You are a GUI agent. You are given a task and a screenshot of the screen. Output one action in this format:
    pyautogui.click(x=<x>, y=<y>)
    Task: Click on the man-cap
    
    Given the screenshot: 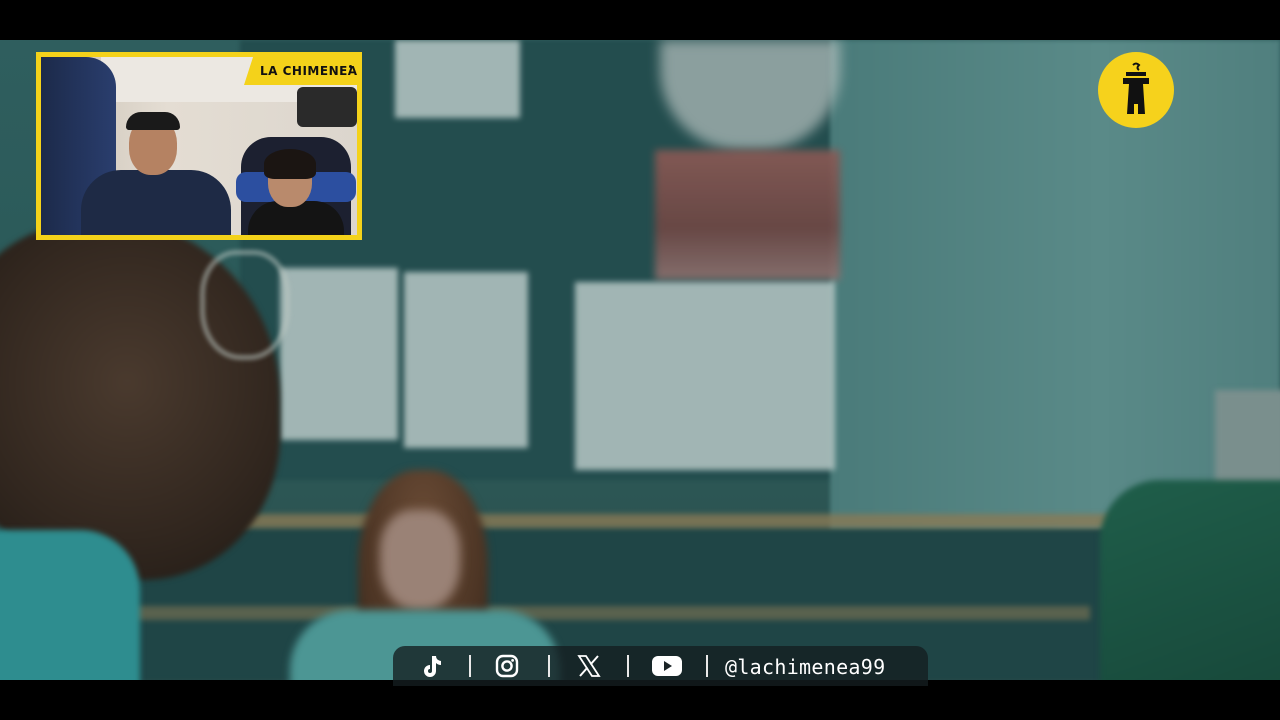 What is the action you would take?
    pyautogui.click(x=153, y=121)
    